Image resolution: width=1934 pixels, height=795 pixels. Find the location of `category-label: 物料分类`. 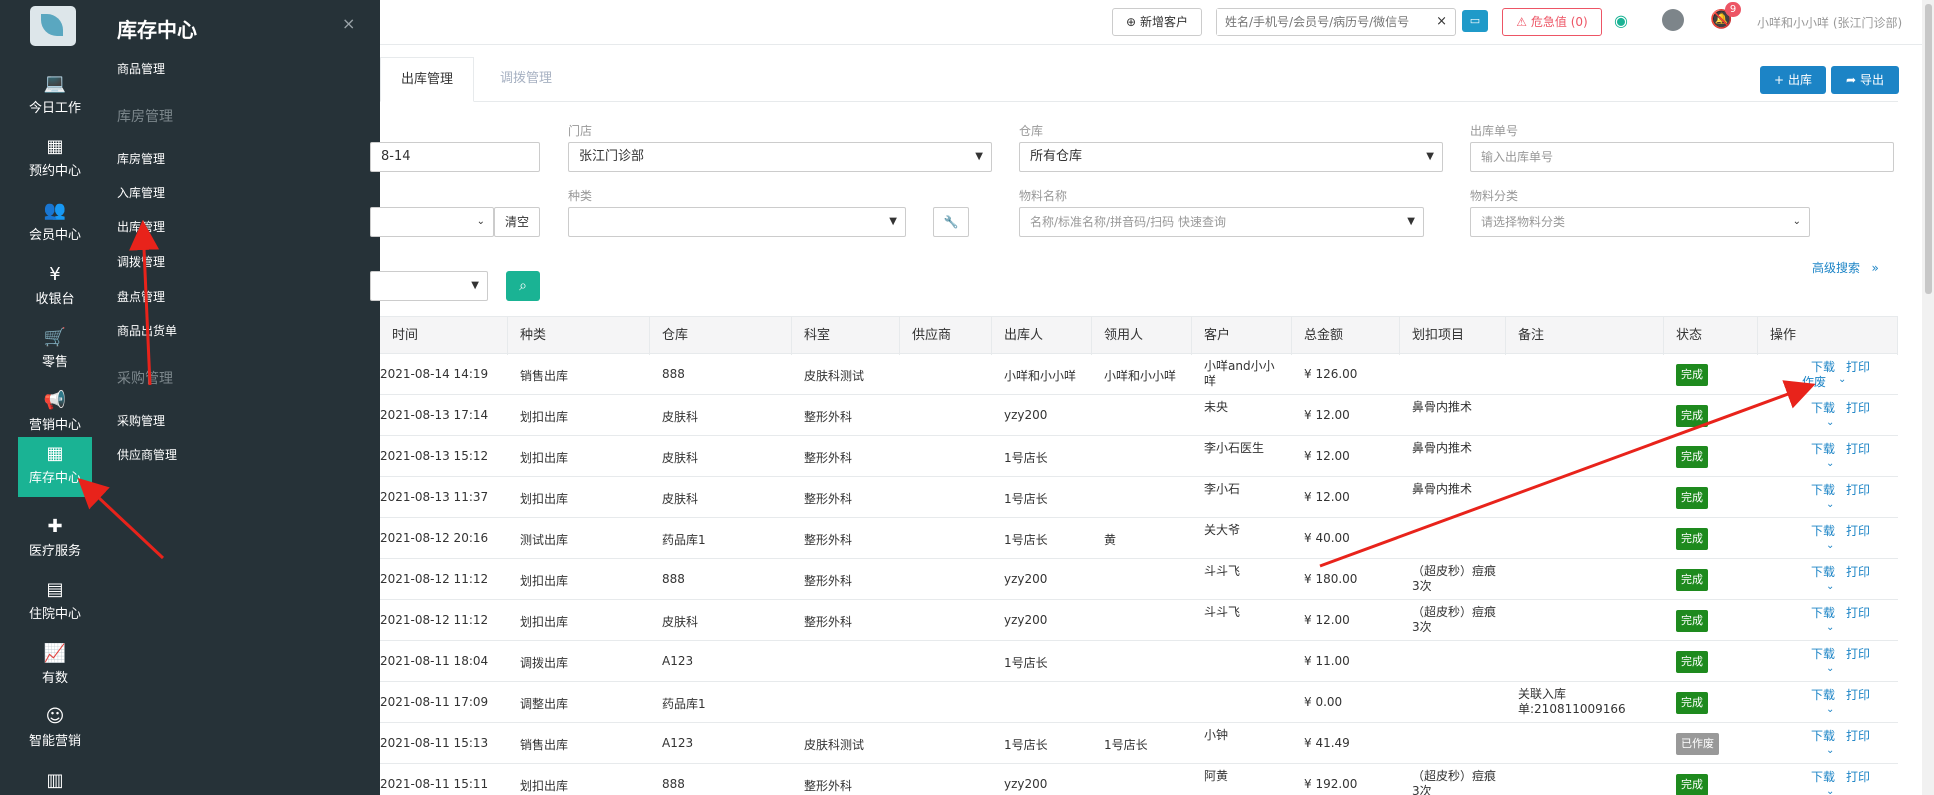

category-label: 物料分类 is located at coordinates (1494, 196).